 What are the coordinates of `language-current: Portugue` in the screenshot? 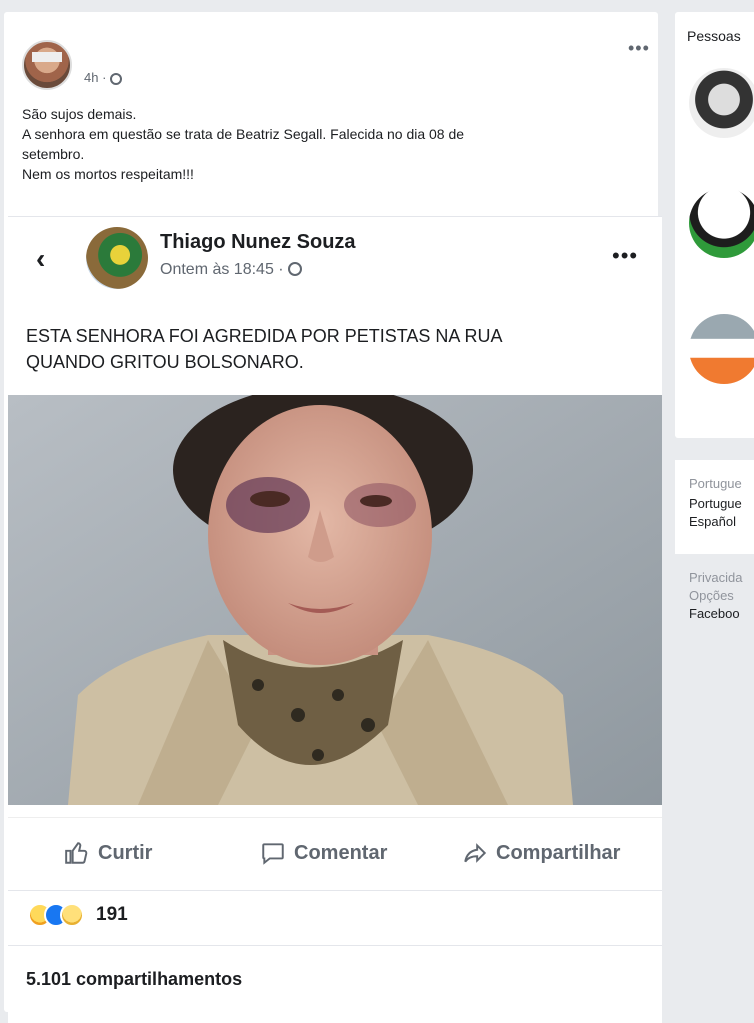 It's located at (715, 483).